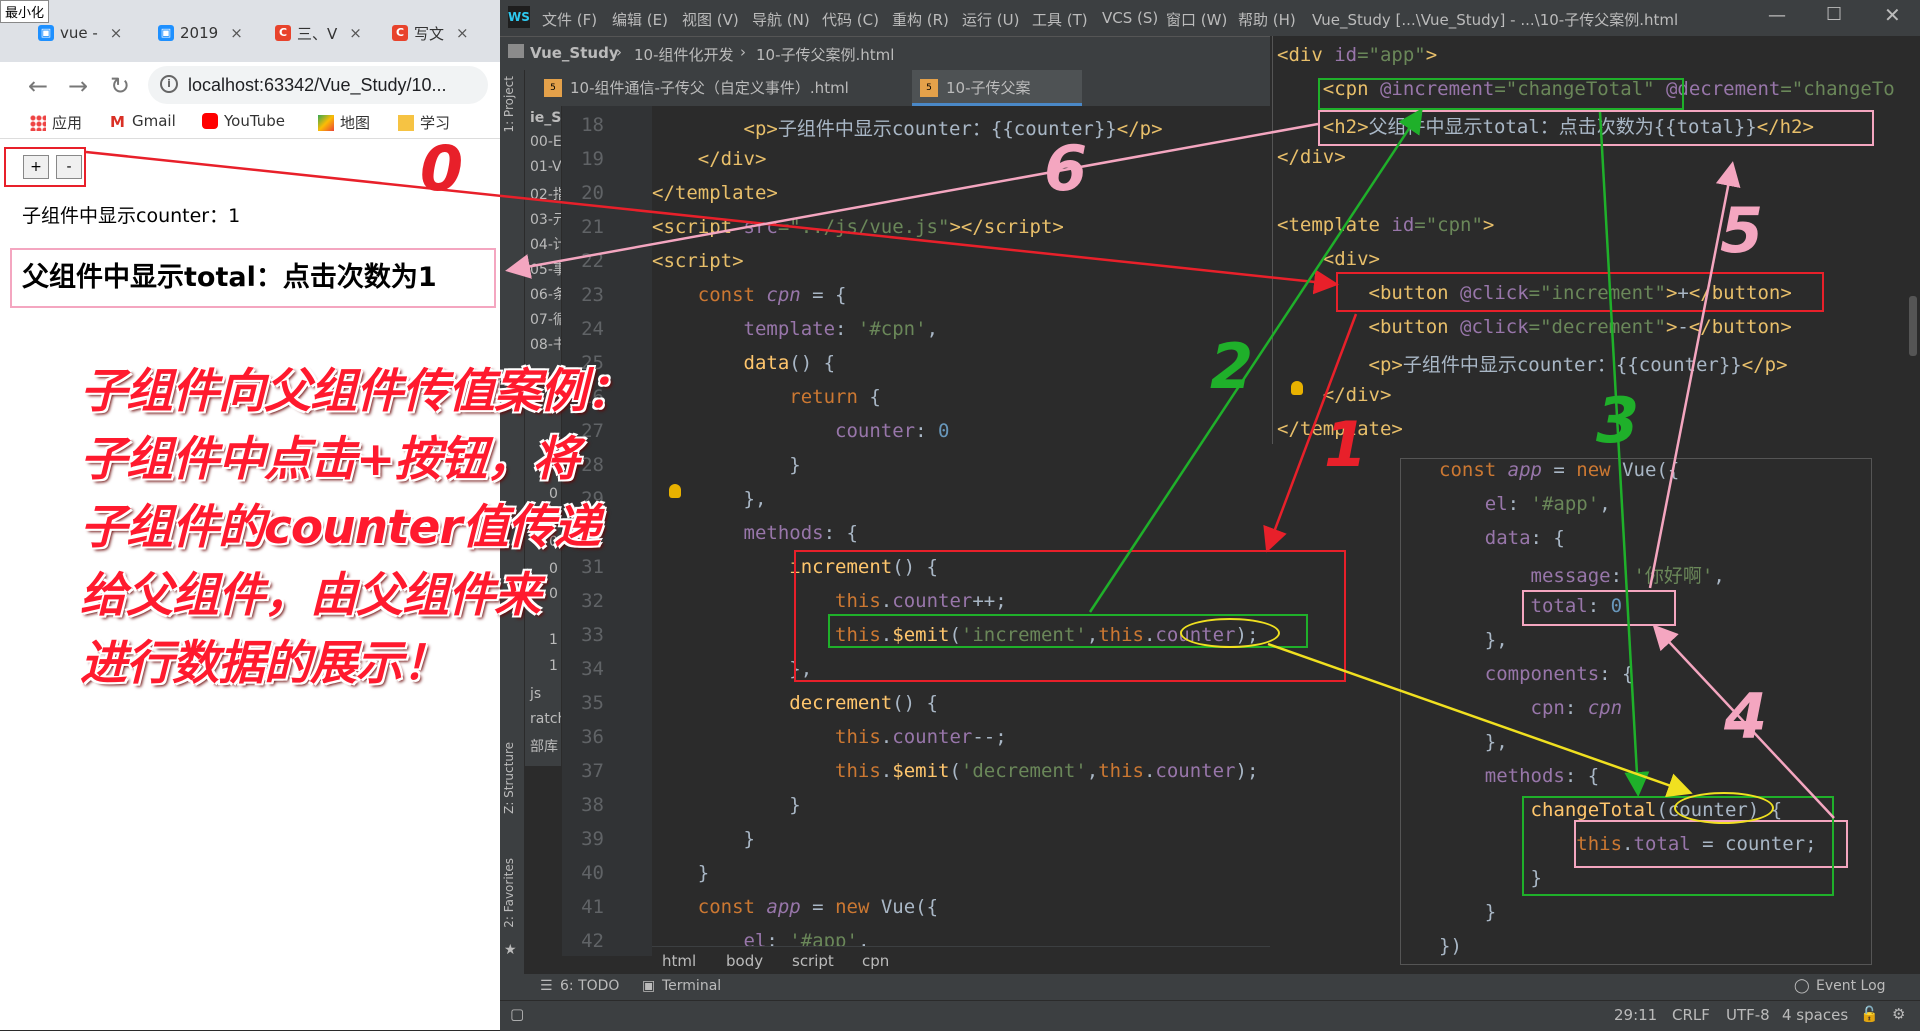  What do you see at coordinates (264, 663) in the screenshot?
I see `caption-line: 进行数据的展示！` at bounding box center [264, 663].